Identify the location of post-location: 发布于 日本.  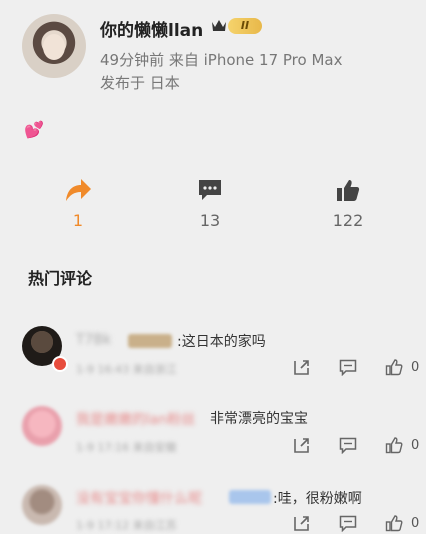
(140, 83).